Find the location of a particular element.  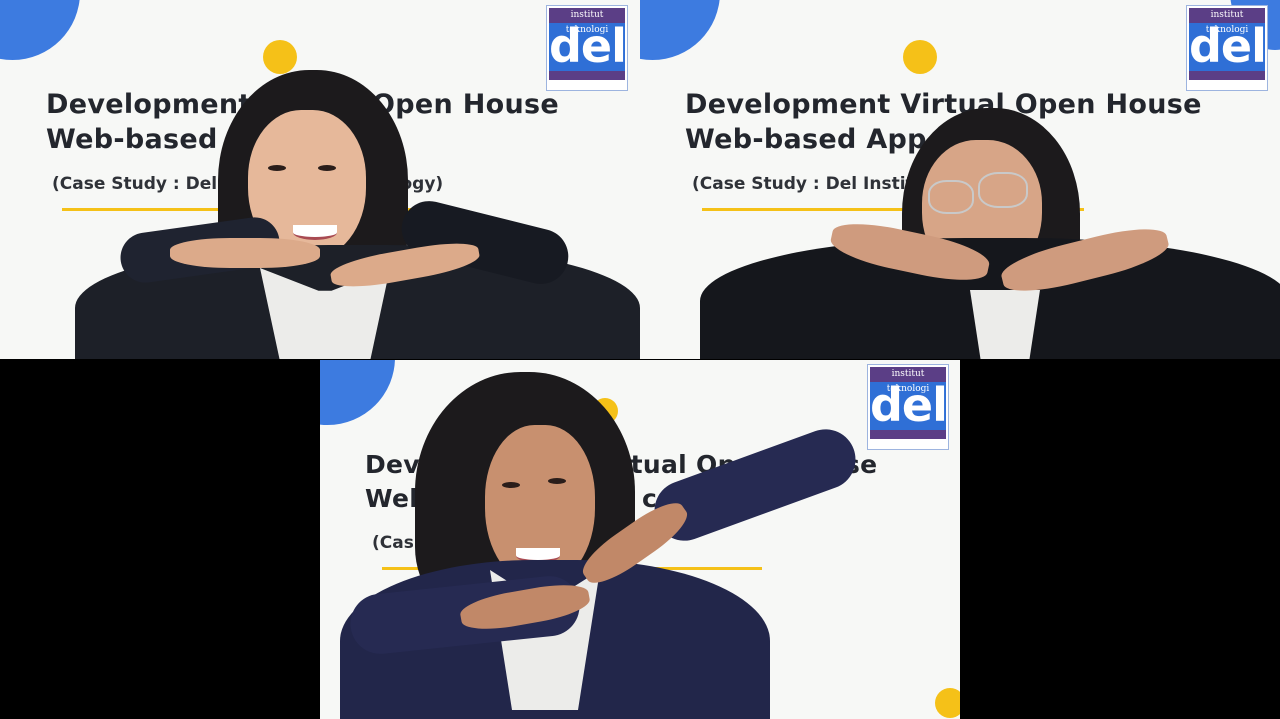

collar is located at coordinates (1005, 324).